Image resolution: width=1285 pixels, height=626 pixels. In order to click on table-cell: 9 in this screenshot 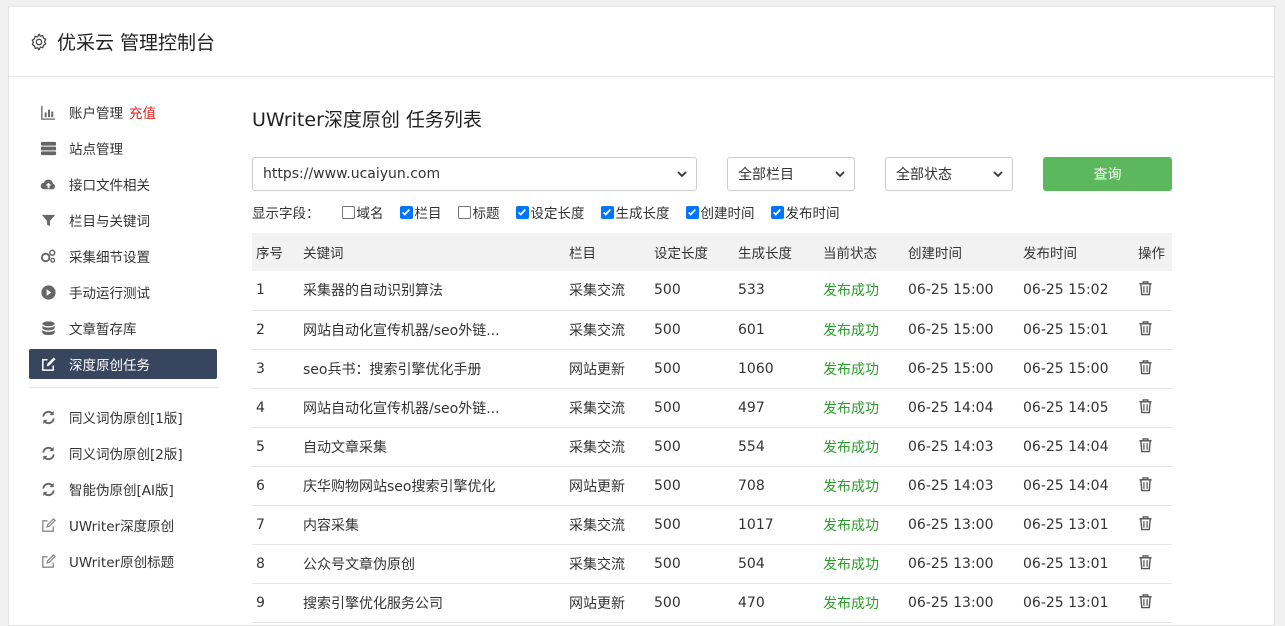, I will do `click(275, 603)`.